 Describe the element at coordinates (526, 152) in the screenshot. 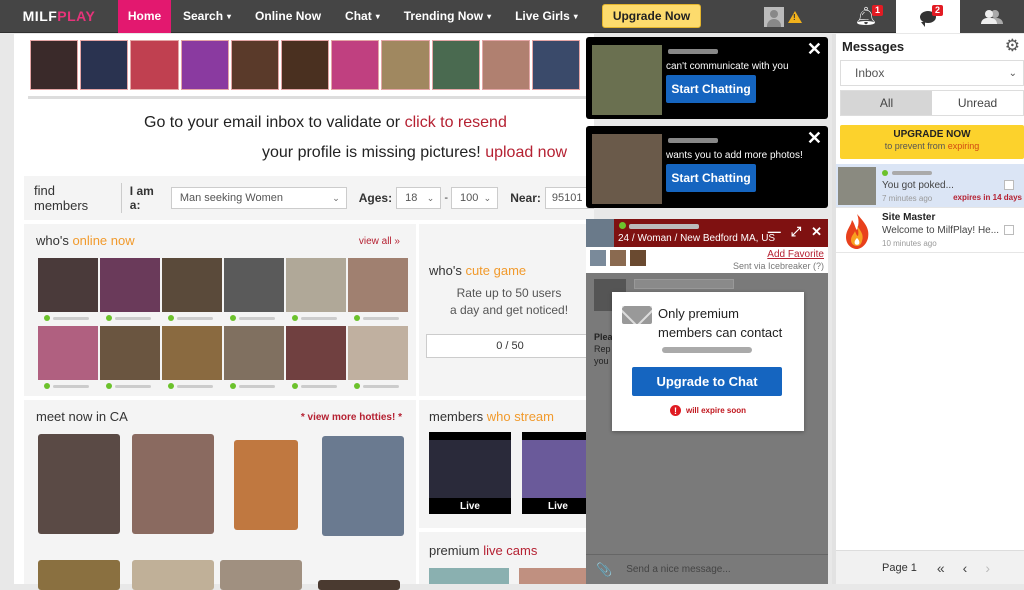

I see `upload-now-link: upload now` at that location.